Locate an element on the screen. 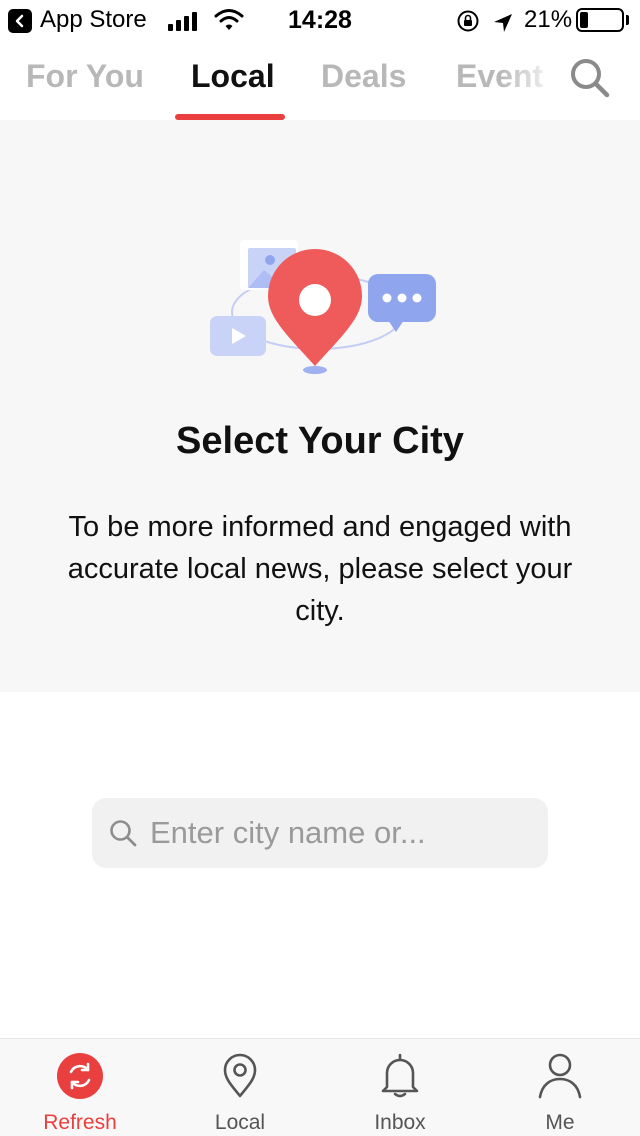 This screenshot has width=640, height=1136. refresh-icon is located at coordinates (80, 1076).